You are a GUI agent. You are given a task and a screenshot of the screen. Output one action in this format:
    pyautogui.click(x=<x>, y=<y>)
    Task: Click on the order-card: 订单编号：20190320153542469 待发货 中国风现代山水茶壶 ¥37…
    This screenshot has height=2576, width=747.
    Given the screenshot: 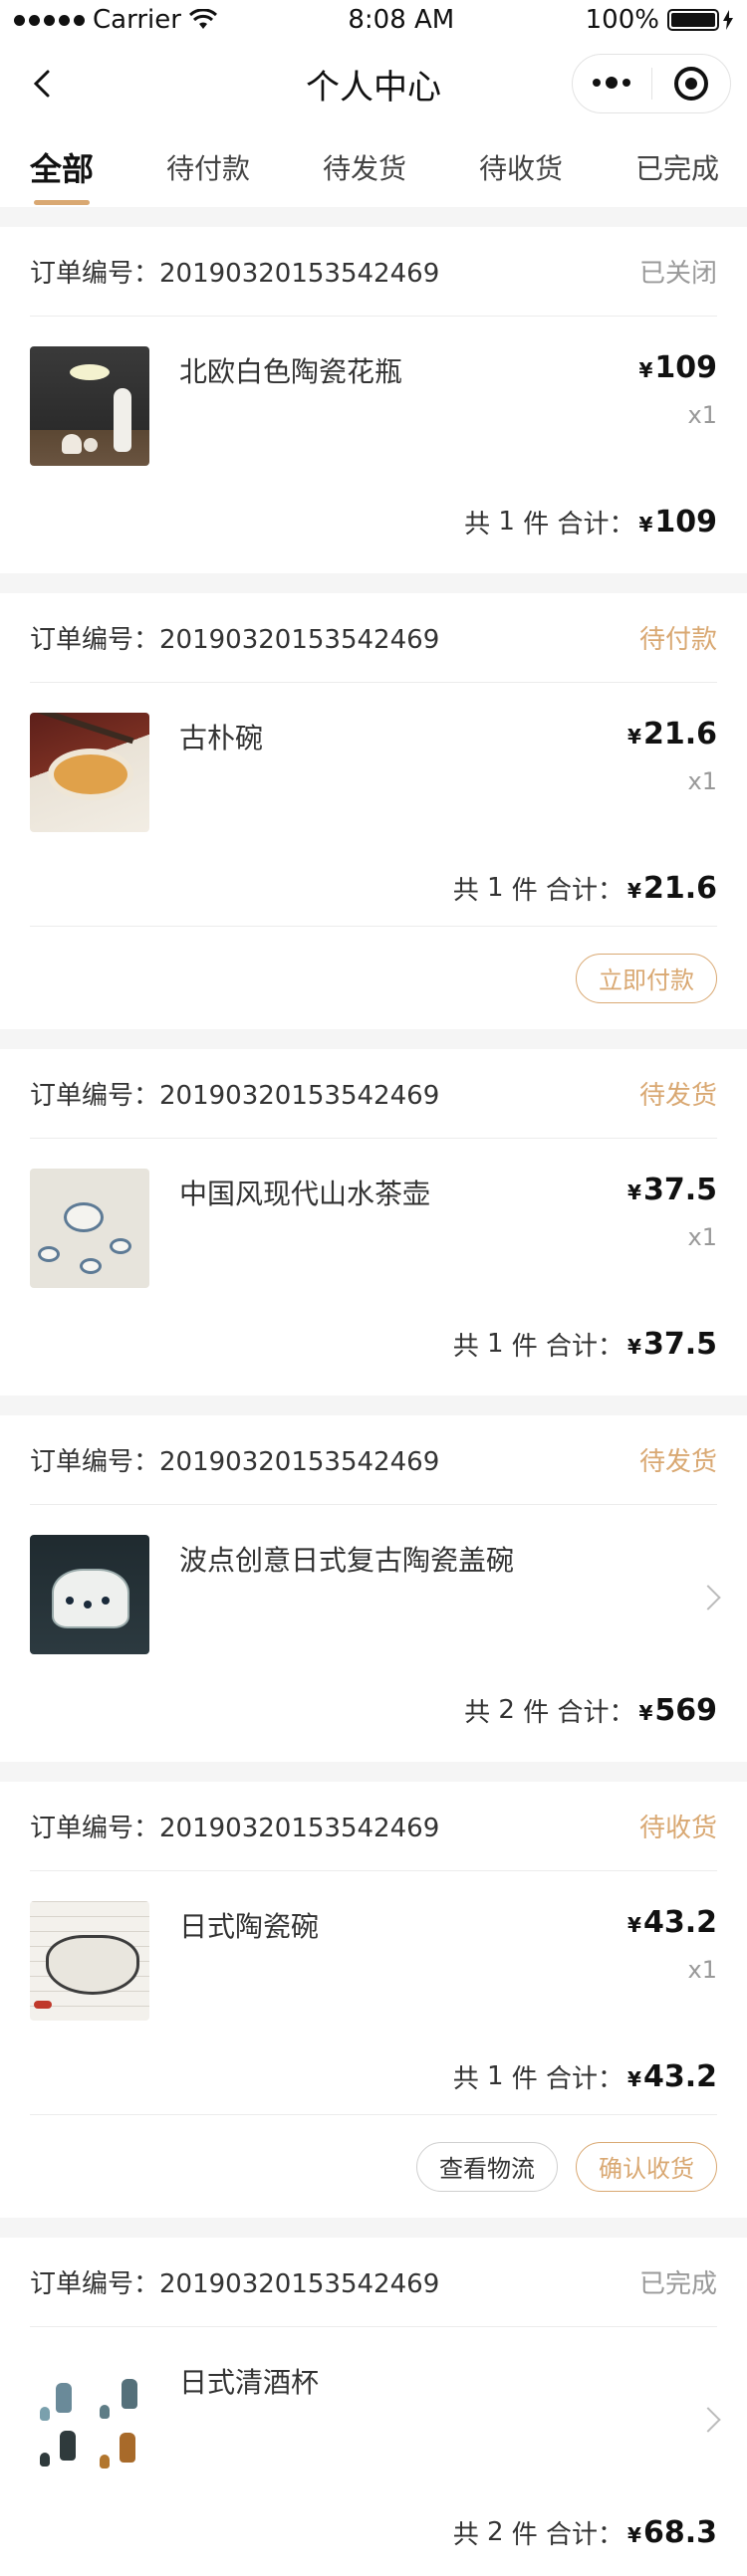 What is the action you would take?
    pyautogui.click(x=373, y=1222)
    